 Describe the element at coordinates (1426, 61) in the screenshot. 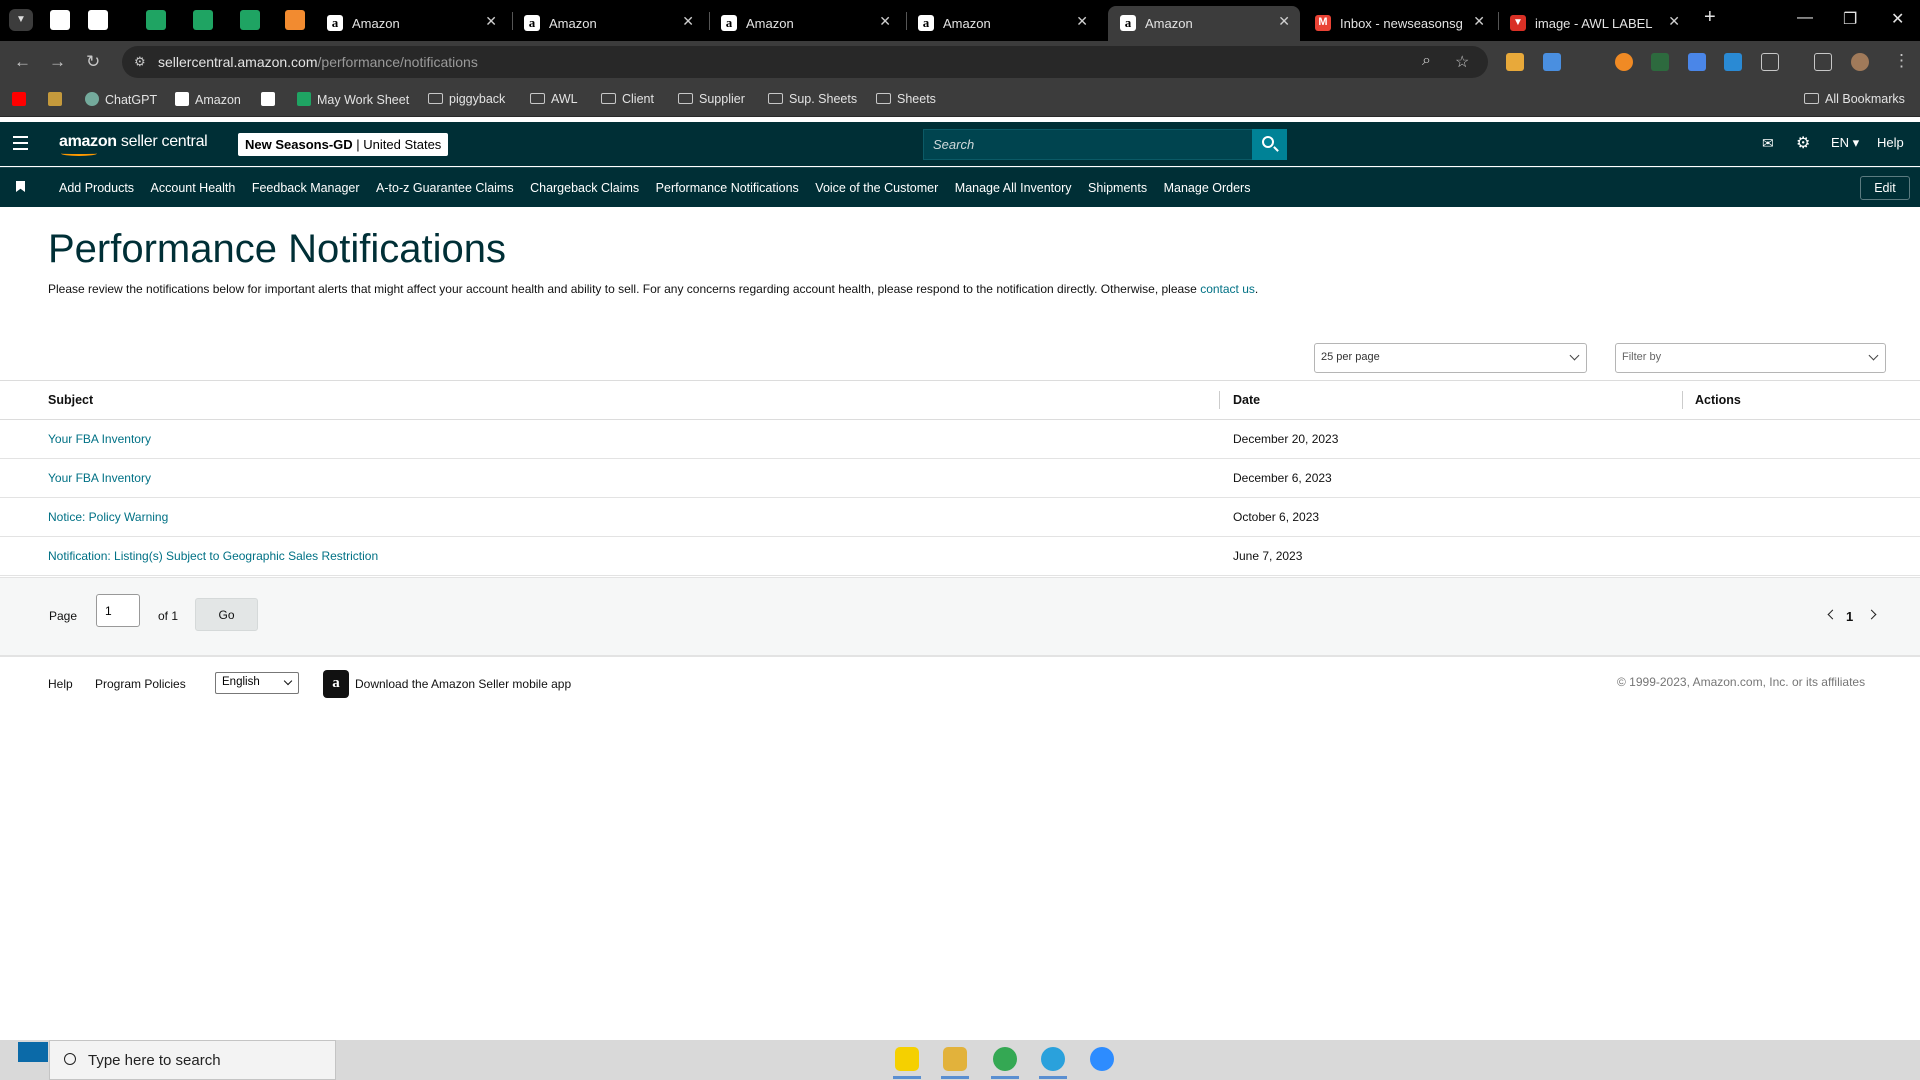

I see `zoom-icon: ⌕` at that location.